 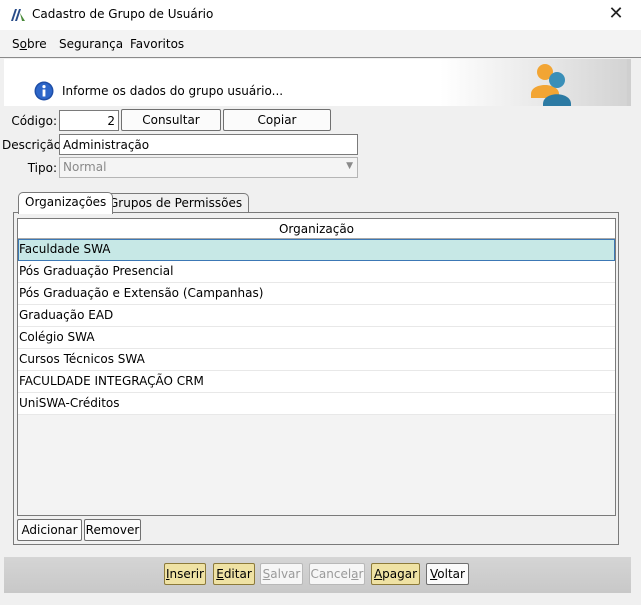 I want to click on cancelar-button: Cancelar, so click(x=337, y=574).